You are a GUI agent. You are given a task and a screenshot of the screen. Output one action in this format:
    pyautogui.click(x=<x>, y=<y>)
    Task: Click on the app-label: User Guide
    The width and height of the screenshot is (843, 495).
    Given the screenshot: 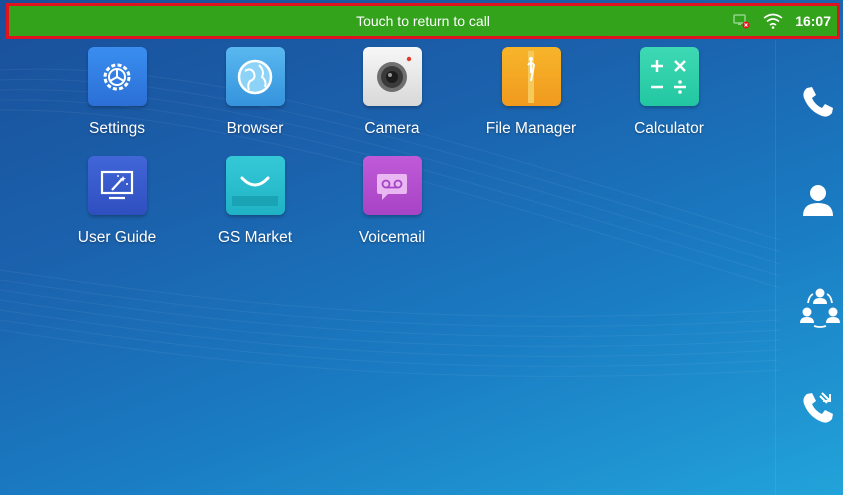 What is the action you would take?
    pyautogui.click(x=117, y=237)
    